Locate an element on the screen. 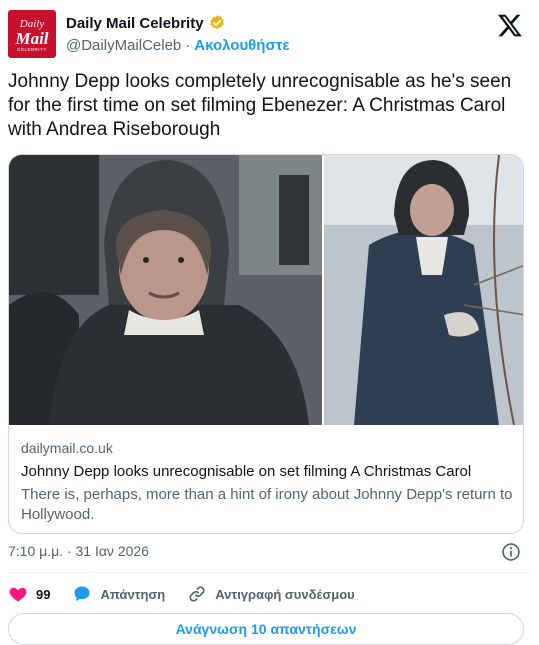 Image resolution: width=539 pixels, height=645 pixels. avatar-text-daily: Daily is located at coordinates (32, 24).